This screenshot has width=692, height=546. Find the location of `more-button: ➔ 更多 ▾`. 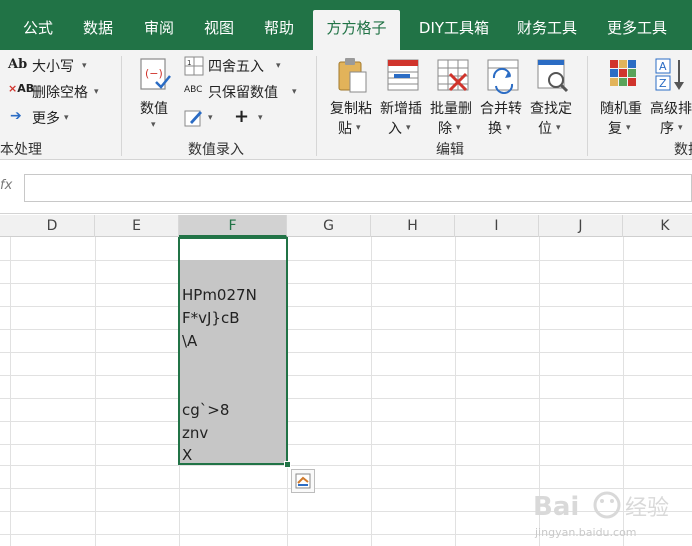

more-button: ➔ 更多 ▾ is located at coordinates (53, 119).